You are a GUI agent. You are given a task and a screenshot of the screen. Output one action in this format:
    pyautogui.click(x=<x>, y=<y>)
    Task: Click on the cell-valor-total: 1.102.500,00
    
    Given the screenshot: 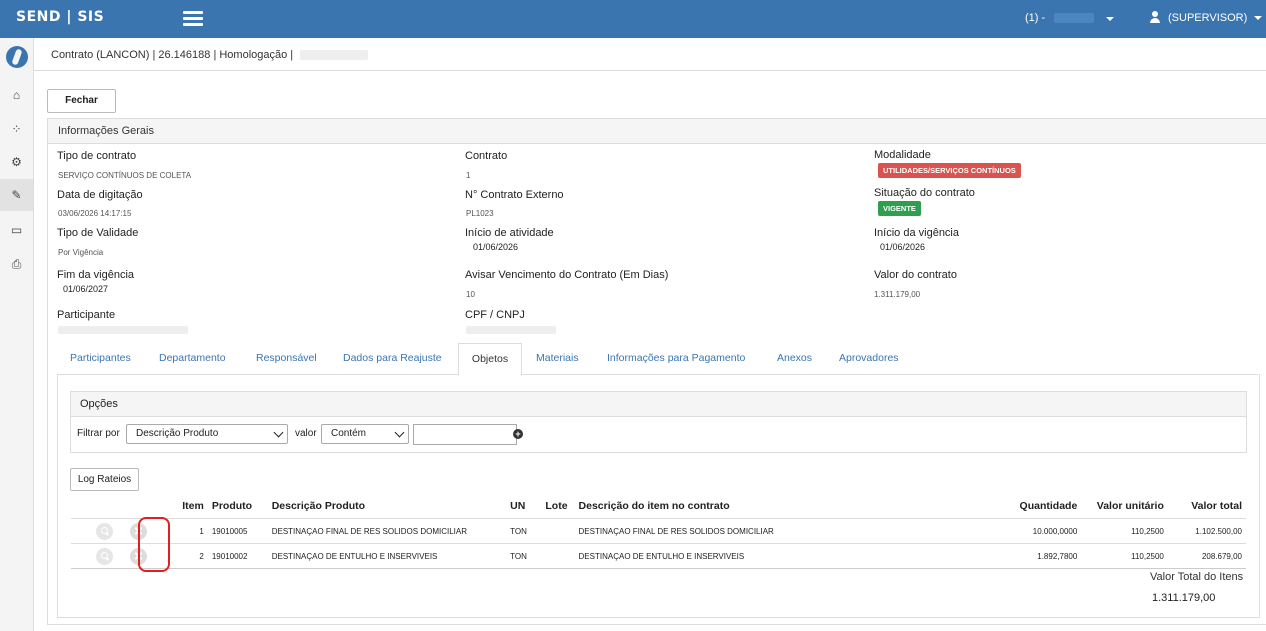 What is the action you would take?
    pyautogui.click(x=1206, y=531)
    